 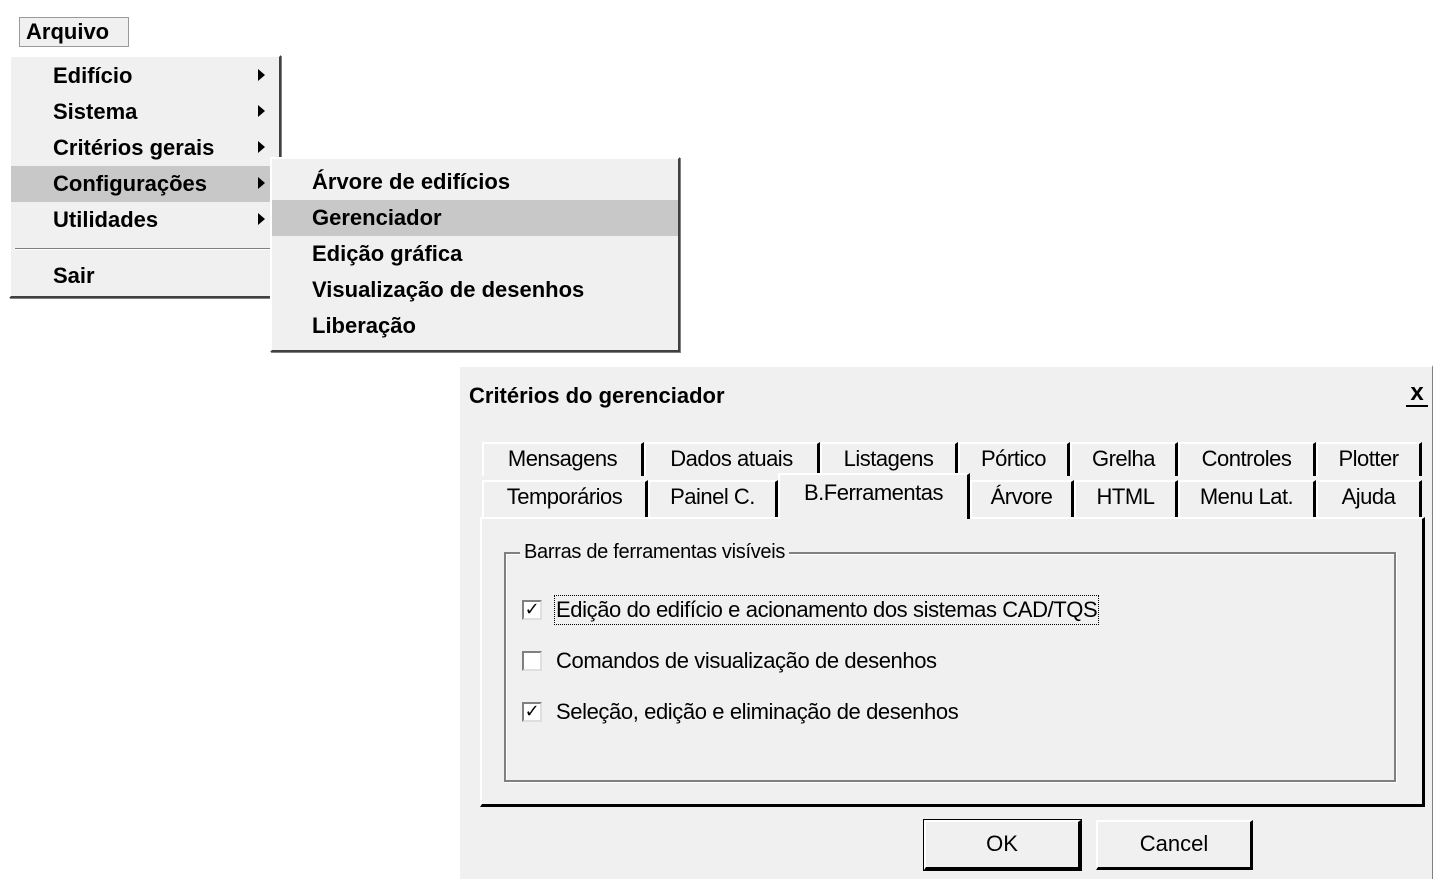 I want to click on ok-button: OK, so click(x=1002, y=845).